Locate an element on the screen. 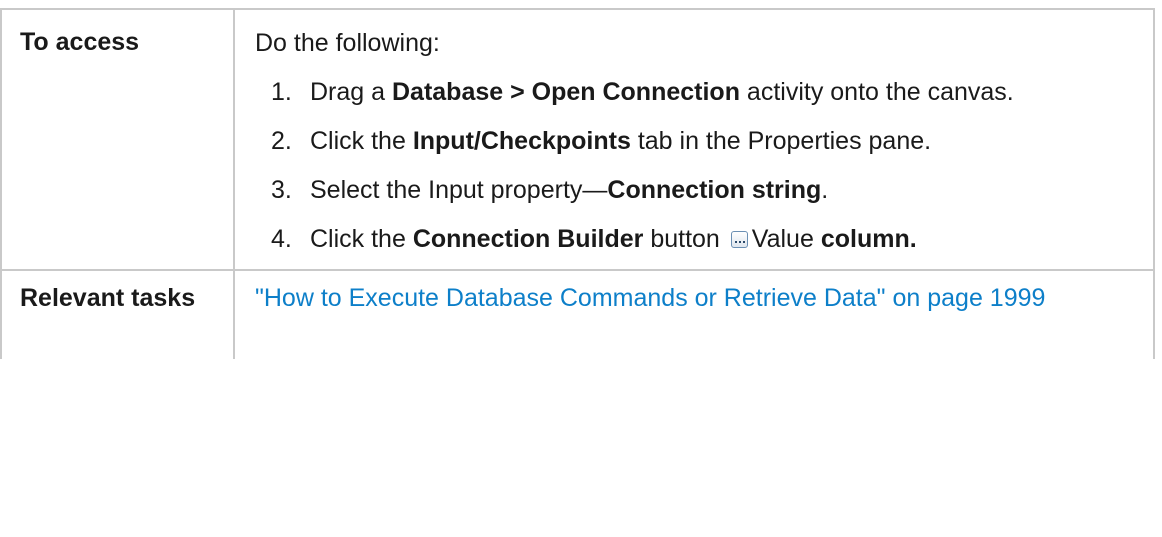  step-bold-text: Connection string is located at coordinates (714, 190).